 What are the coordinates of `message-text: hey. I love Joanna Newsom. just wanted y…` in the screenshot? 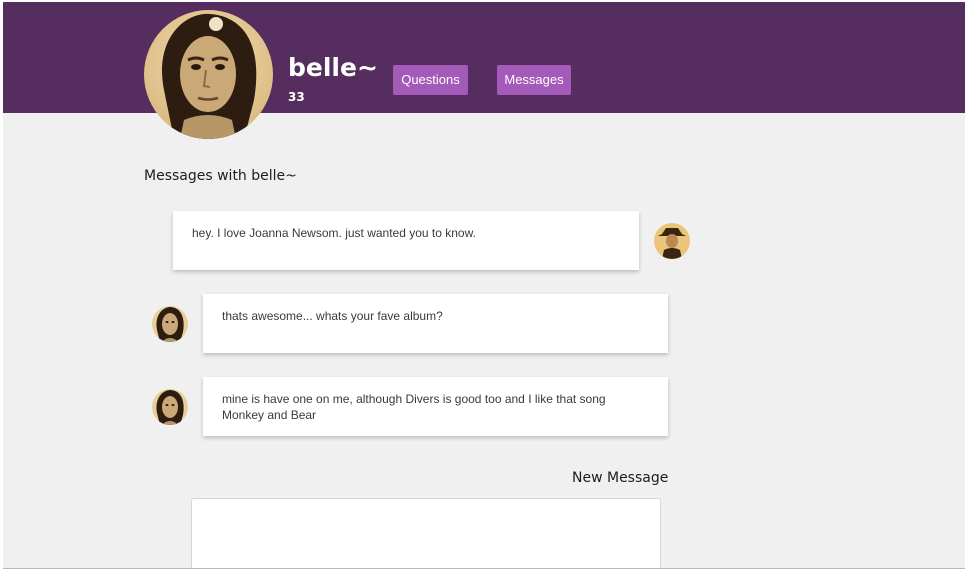 It's located at (334, 233).